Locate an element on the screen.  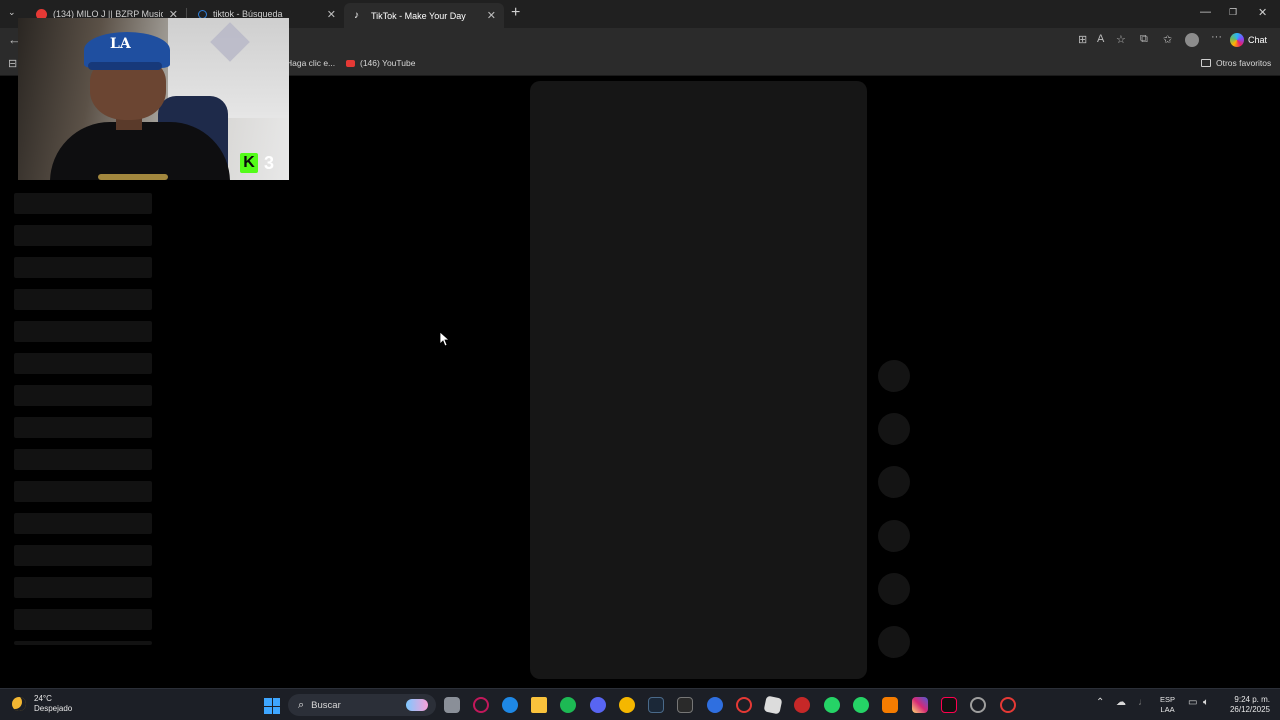
roblox-icon is located at coordinates (773, 705).